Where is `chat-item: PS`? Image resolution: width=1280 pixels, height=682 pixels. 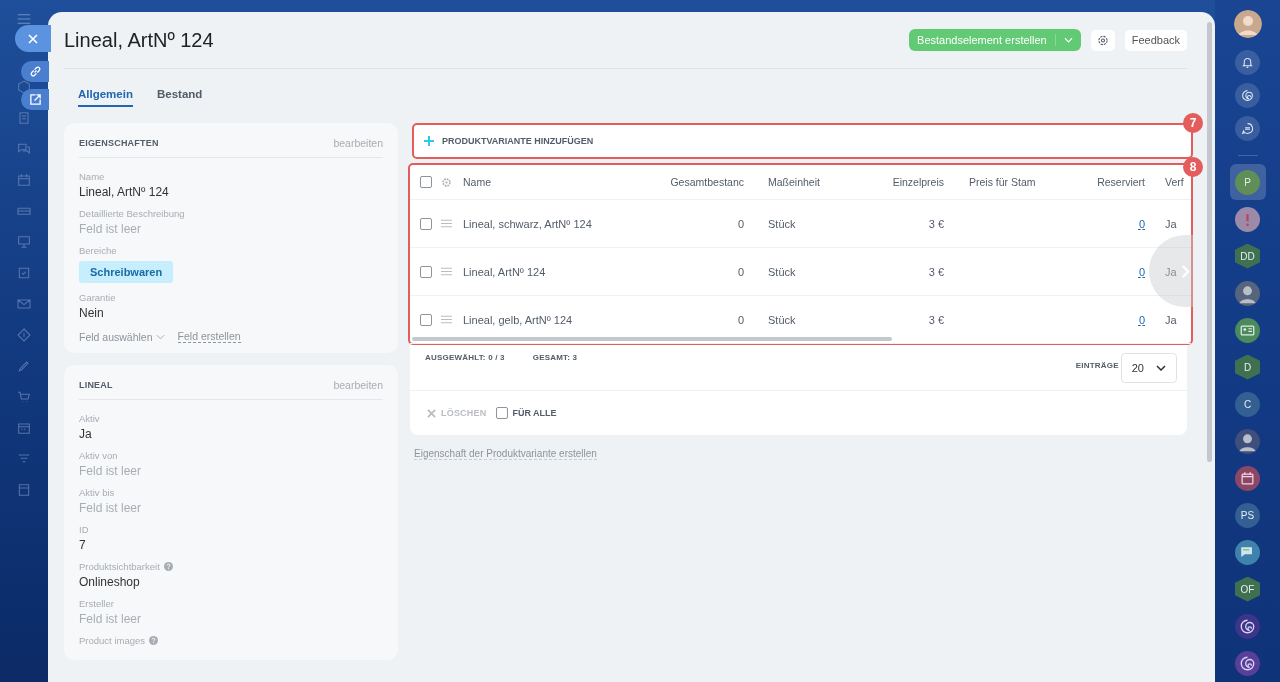
chat-item: PS is located at coordinates (1247, 515).